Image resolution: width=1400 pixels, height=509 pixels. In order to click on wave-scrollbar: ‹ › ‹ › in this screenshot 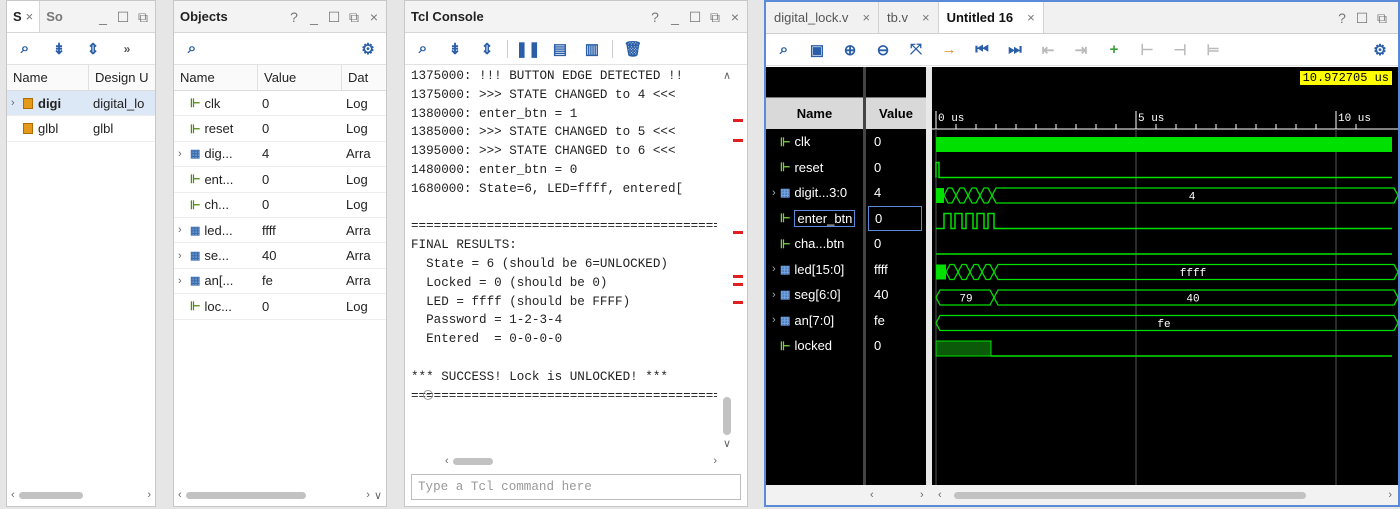, I will do `click(1082, 495)`.